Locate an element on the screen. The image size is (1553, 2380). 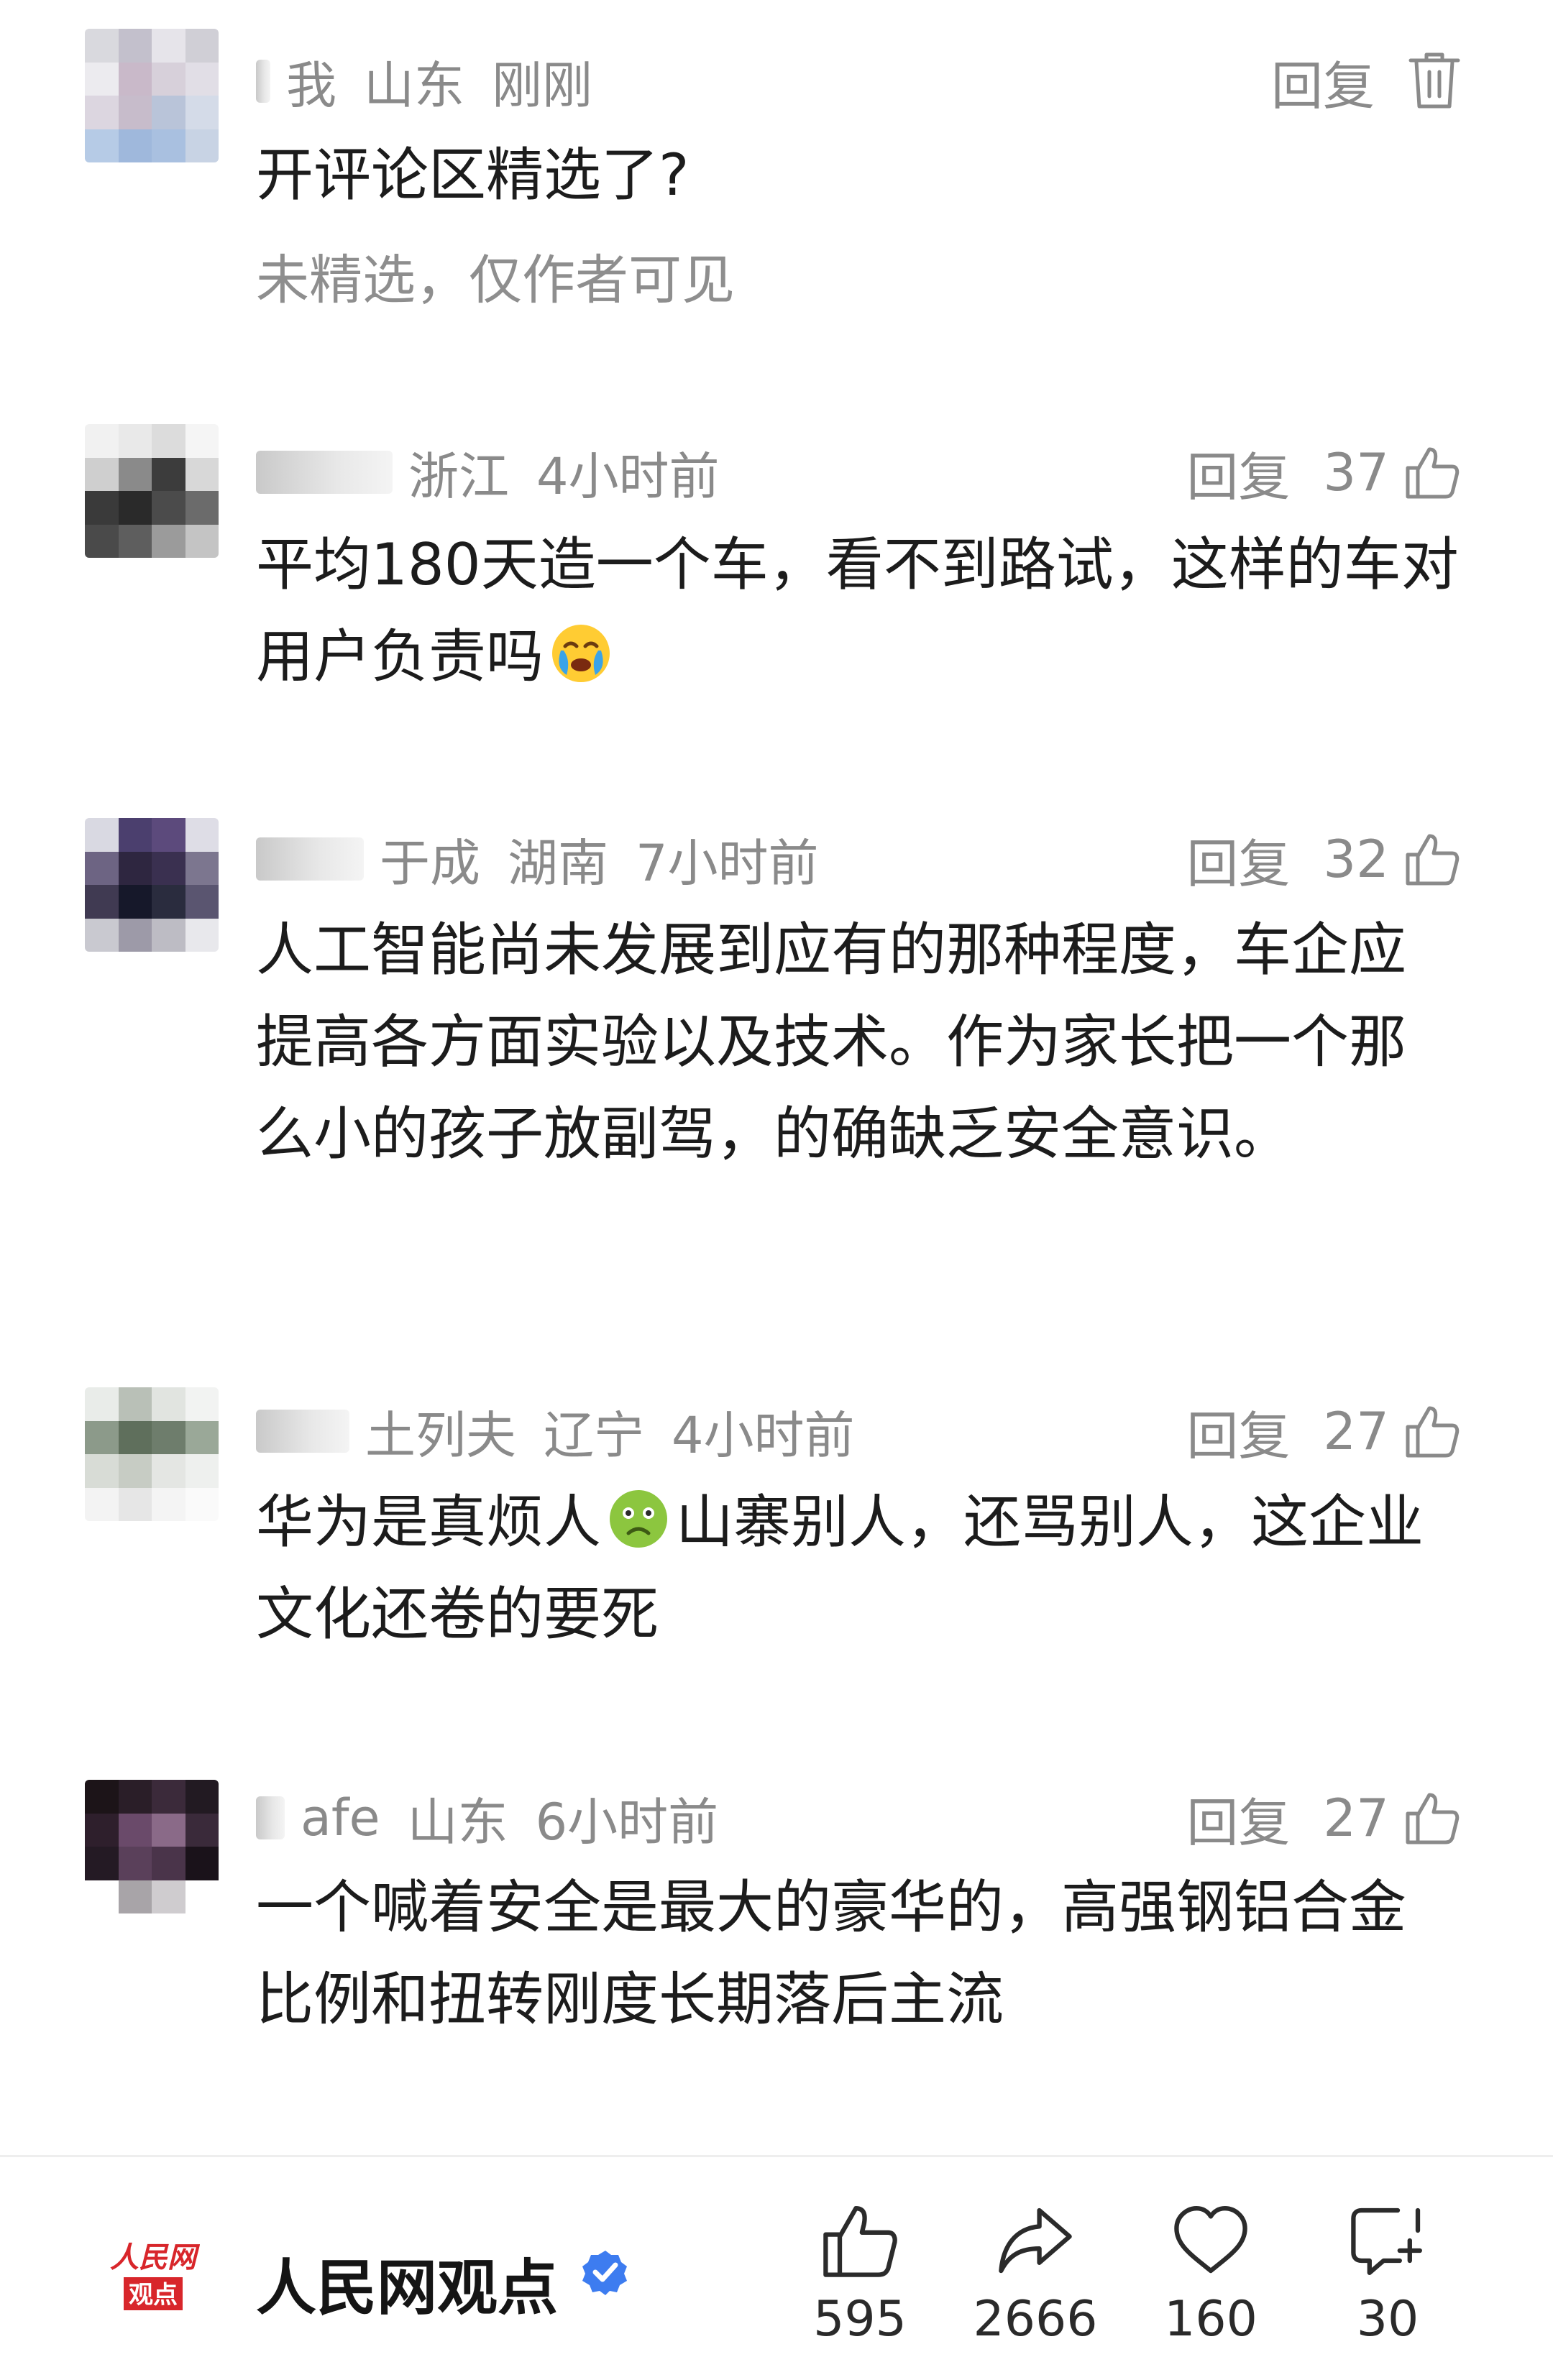
svg-text: 观点 is located at coordinates (153, 2295).